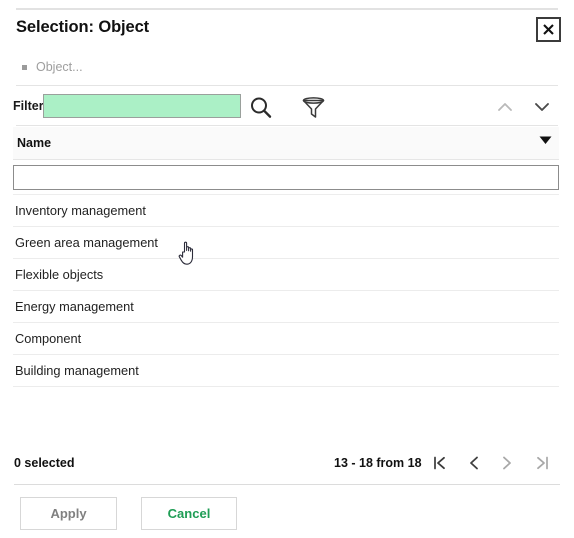  Describe the element at coordinates (286, 243) in the screenshot. I see `table-row: Green area management` at that location.